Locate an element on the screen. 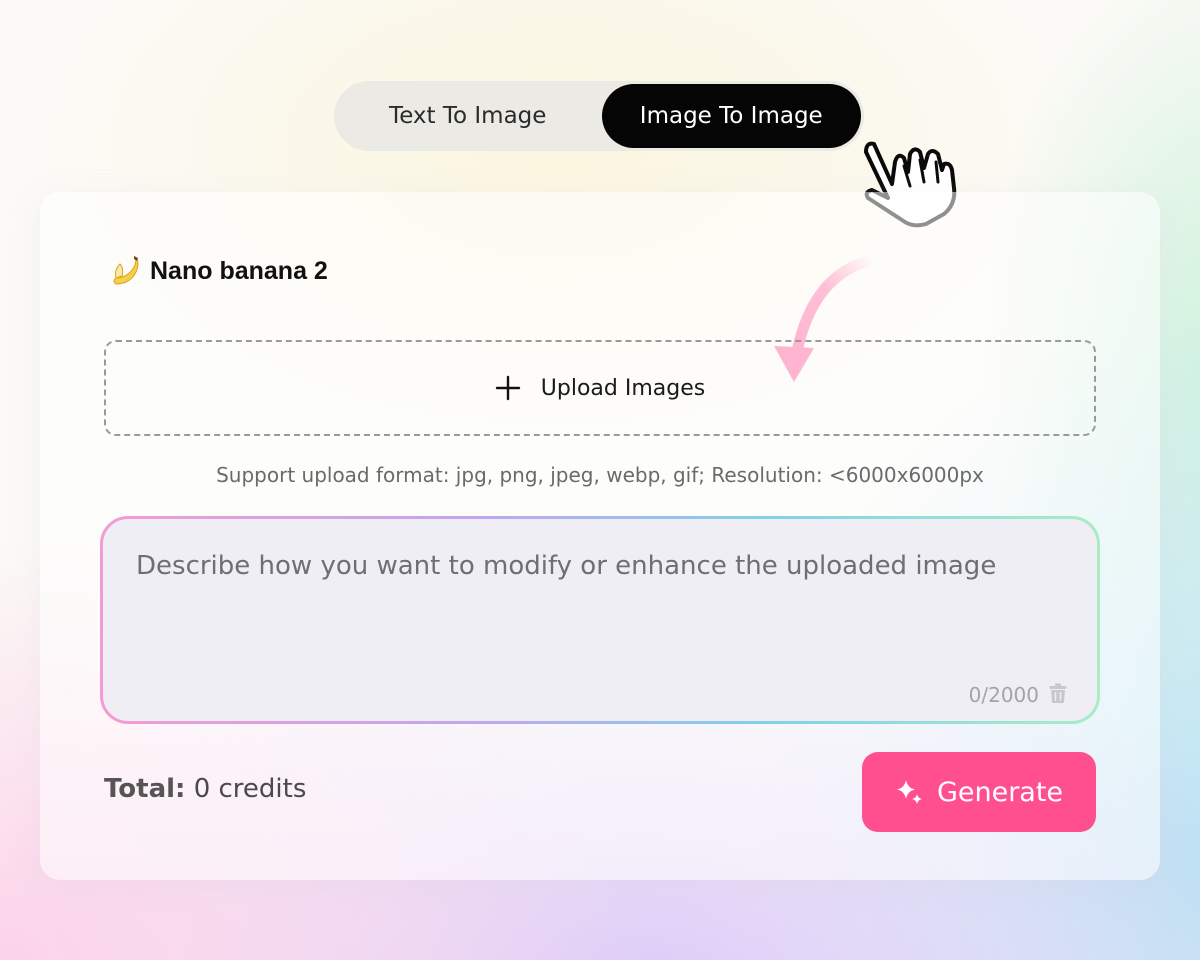 The height and width of the screenshot is (960, 1200). banana-icon is located at coordinates (126, 270).